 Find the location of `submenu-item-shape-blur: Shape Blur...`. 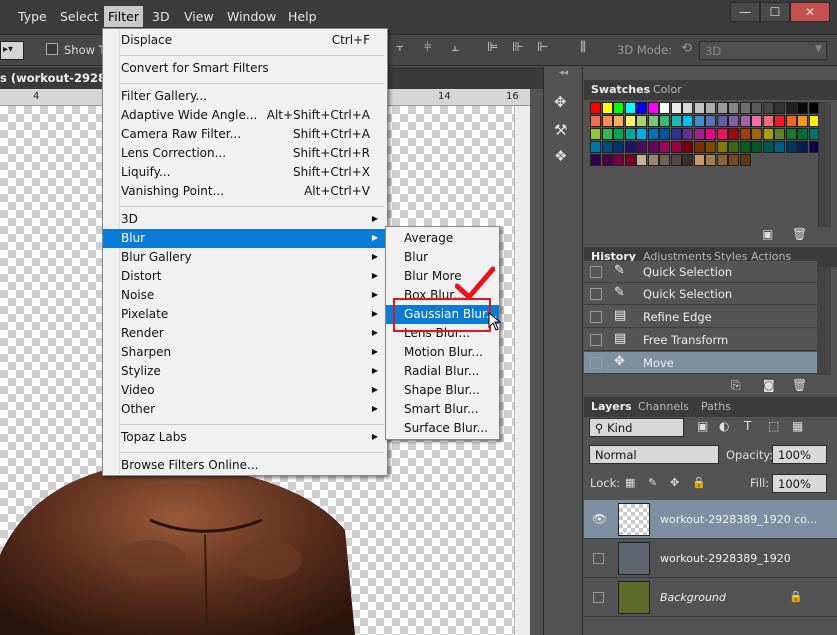

submenu-item-shape-blur: Shape Blur... is located at coordinates (442, 390).